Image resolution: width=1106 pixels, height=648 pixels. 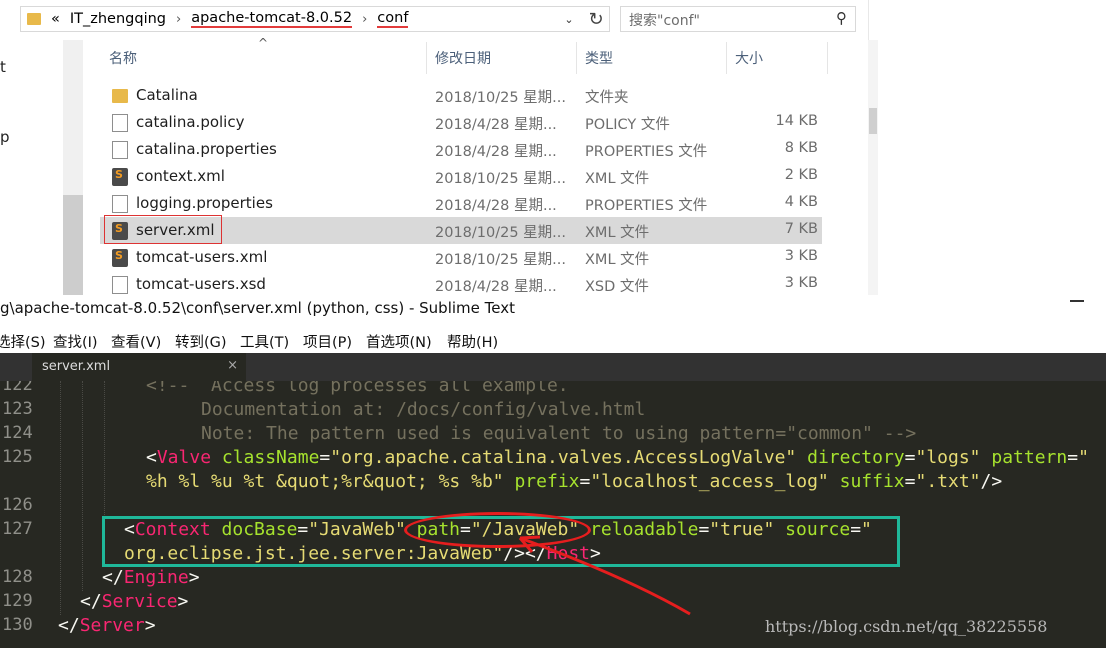 What do you see at coordinates (709, 481) in the screenshot?
I see `code-string: "localhost_access_log"` at bounding box center [709, 481].